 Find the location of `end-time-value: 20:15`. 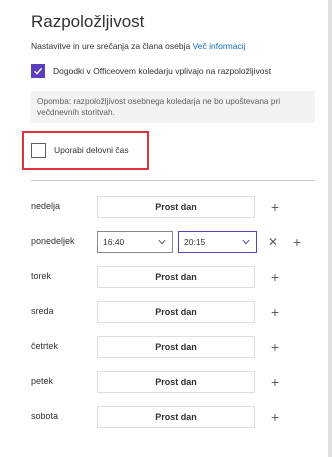

end-time-value: 20:15 is located at coordinates (195, 242).